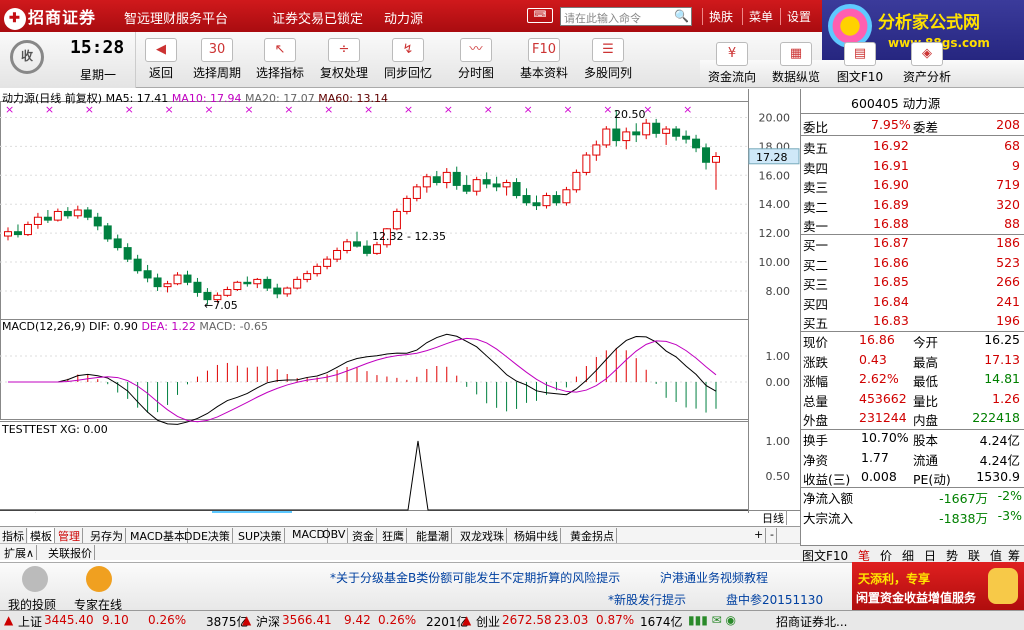 Image resolution: width=1024 pixels, height=630 pixels. What do you see at coordinates (827, 479) in the screenshot?
I see `fund-label: 收益(三)` at bounding box center [827, 479].